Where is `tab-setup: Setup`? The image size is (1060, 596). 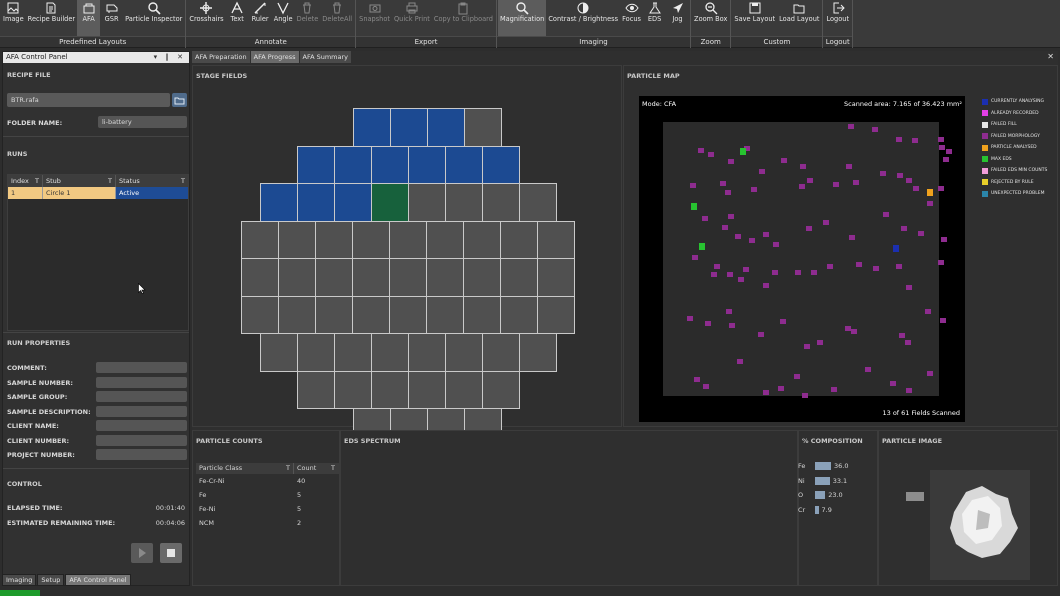
tab-setup: Setup is located at coordinates (51, 580).